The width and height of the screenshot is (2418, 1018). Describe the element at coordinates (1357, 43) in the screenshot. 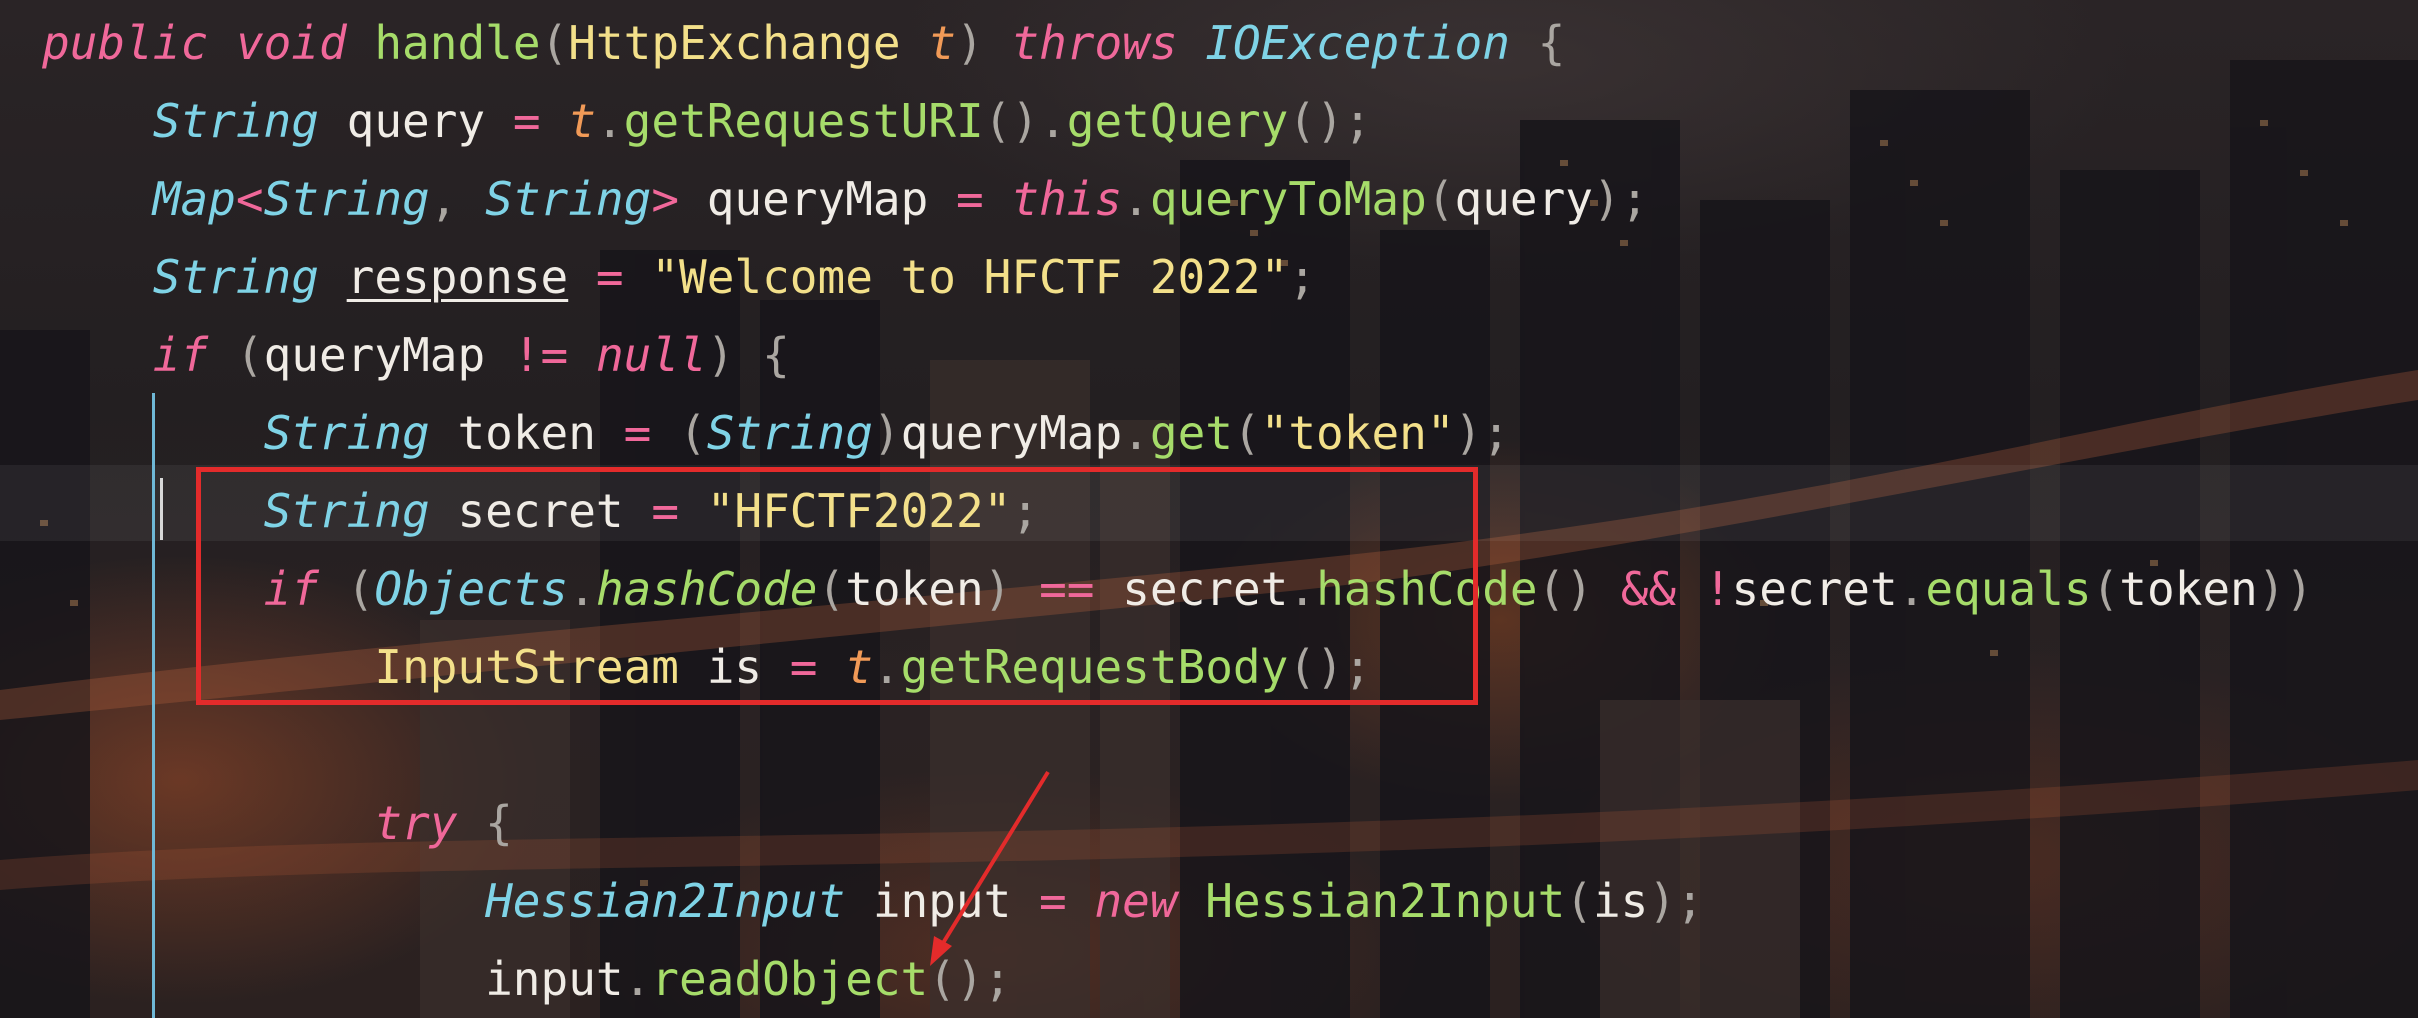

I see `code-token: IOException` at that location.